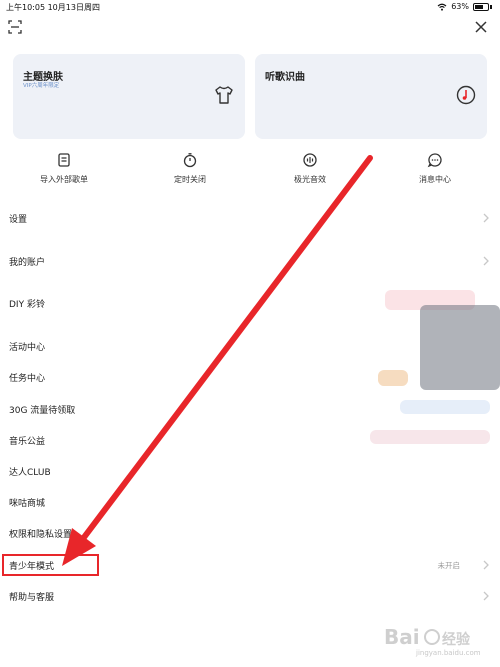 The image size is (500, 667). I want to click on quick-import-playlist-label: 导入外部歌单, so click(64, 179).